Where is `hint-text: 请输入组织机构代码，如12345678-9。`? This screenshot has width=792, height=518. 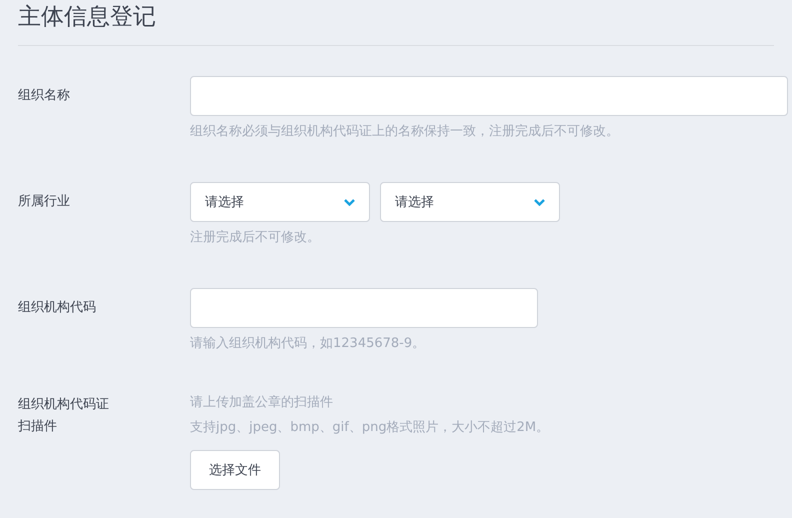 hint-text: 请输入组织机构代码，如12345678-9。 is located at coordinates (308, 344).